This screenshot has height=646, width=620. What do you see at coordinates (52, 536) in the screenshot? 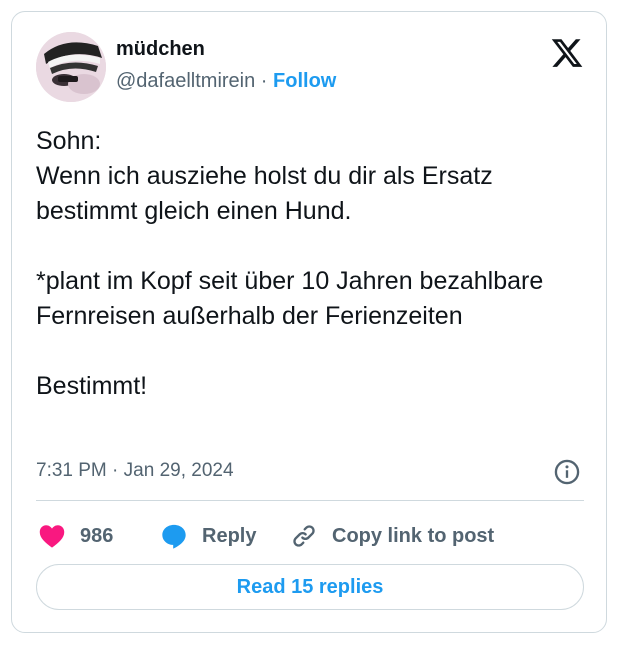
I see `heart-icon` at bounding box center [52, 536].